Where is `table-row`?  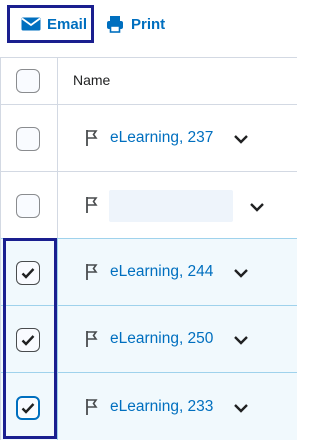 table-row is located at coordinates (149, 204).